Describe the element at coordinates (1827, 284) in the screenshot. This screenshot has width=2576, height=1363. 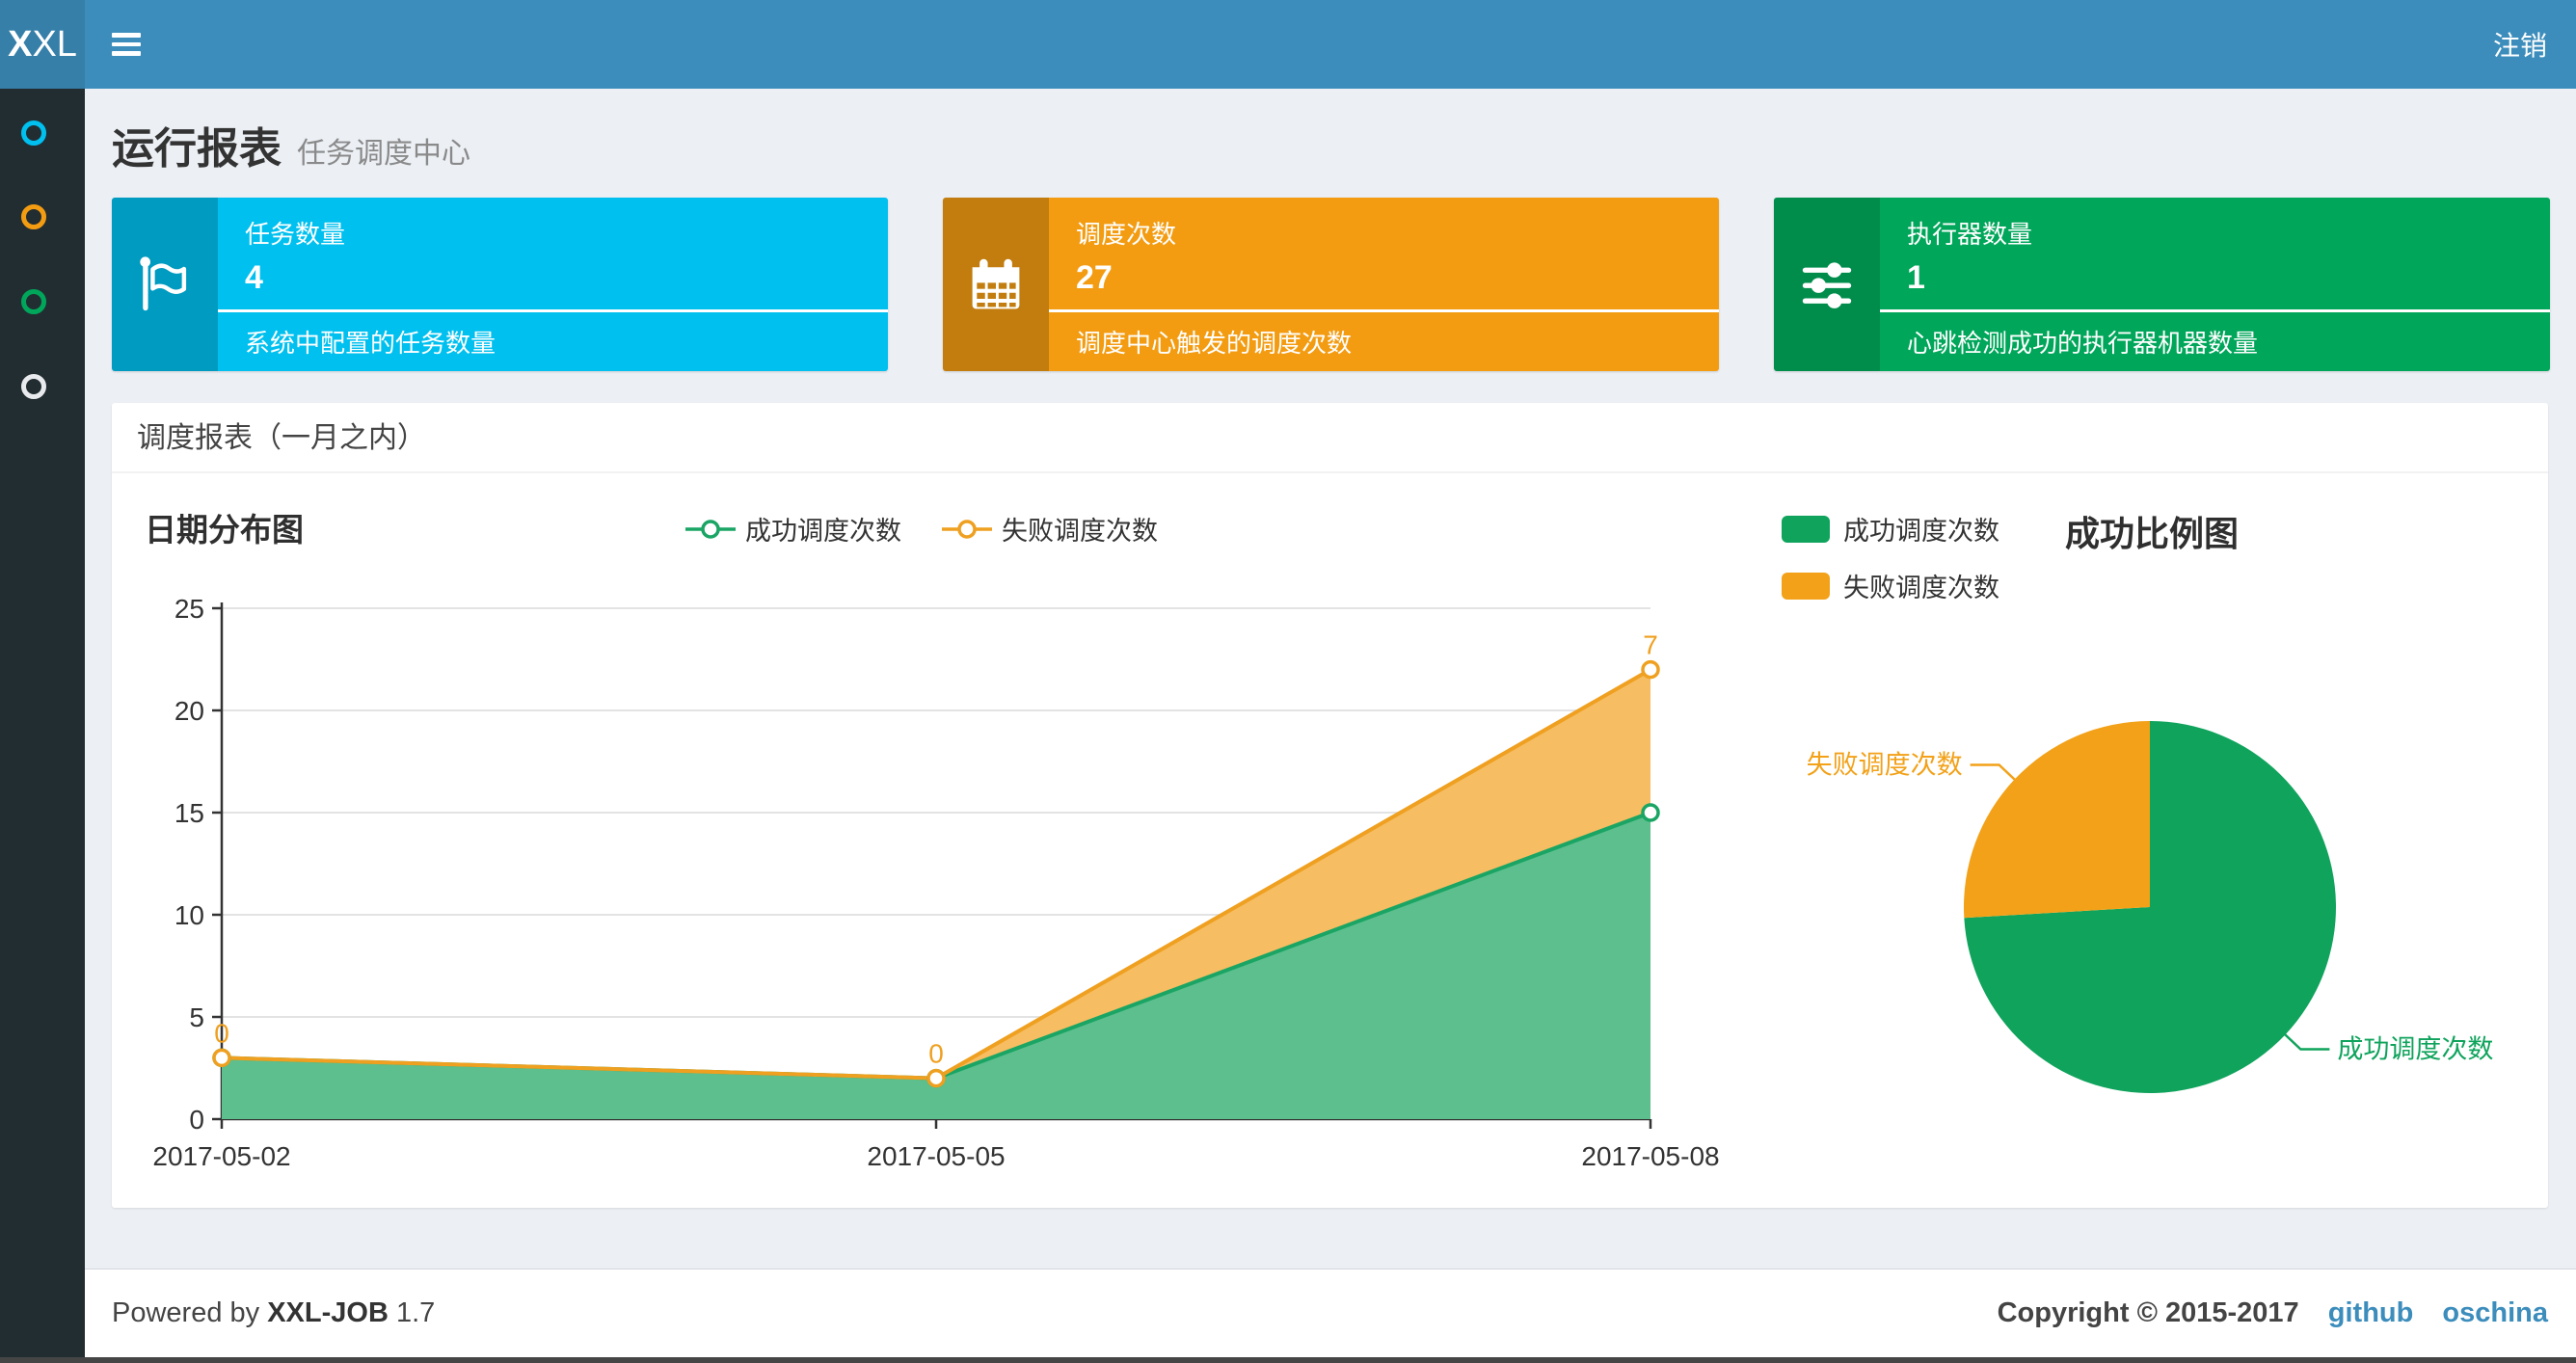
I see `sliders-icon` at that location.